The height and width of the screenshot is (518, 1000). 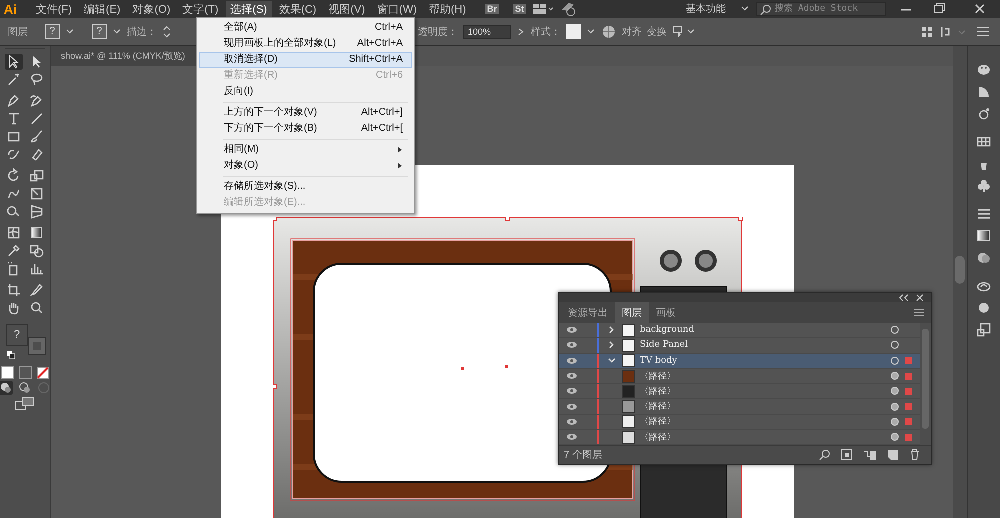 What do you see at coordinates (893, 455) in the screenshot?
I see `new-layer-icon` at bounding box center [893, 455].